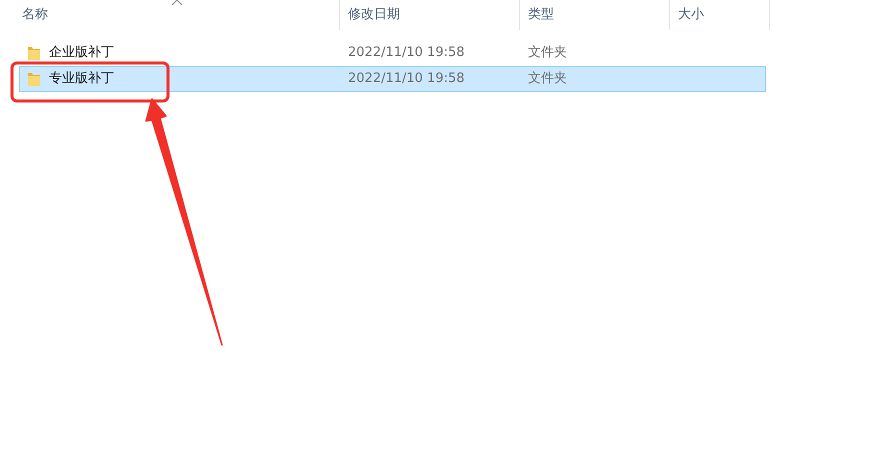 The image size is (882, 467). What do you see at coordinates (595, 15) in the screenshot?
I see `column-header: 类型` at bounding box center [595, 15].